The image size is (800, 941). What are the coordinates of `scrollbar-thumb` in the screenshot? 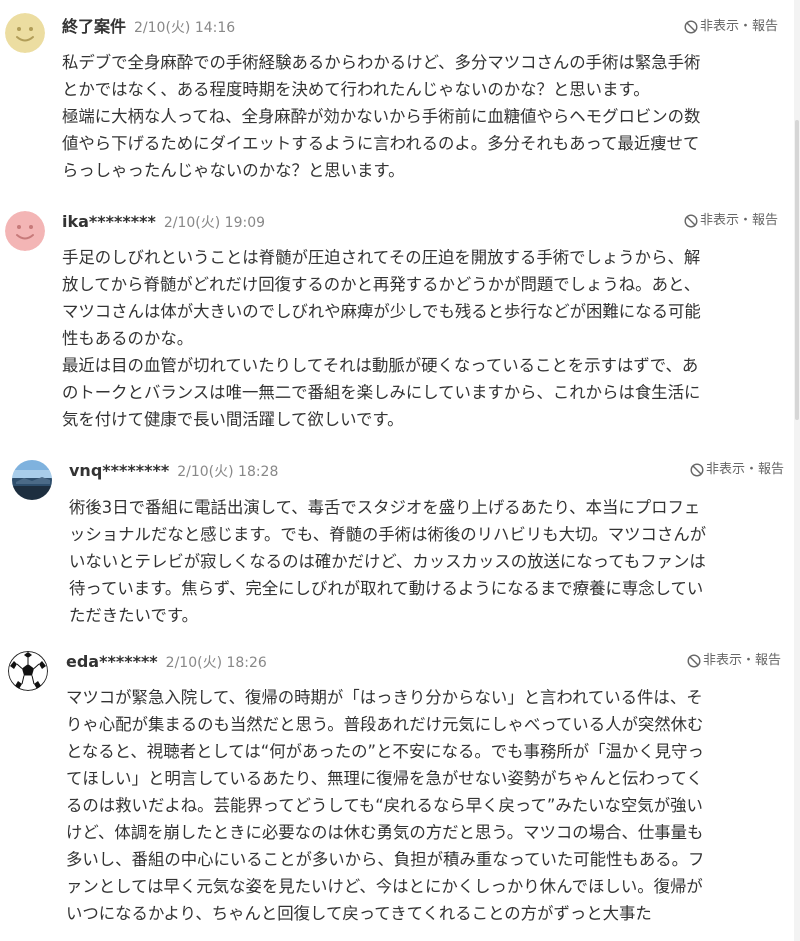 It's located at (797, 270).